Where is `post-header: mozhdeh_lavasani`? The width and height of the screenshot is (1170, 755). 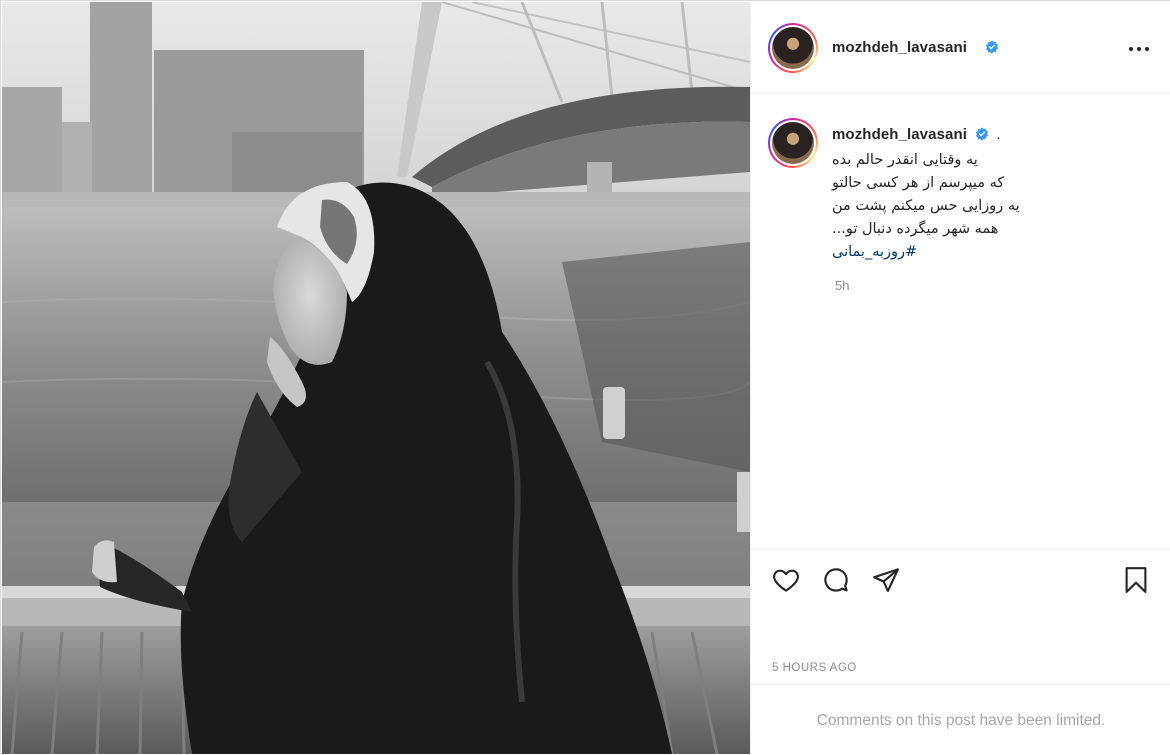 post-header: mozhdeh_lavasani is located at coordinates (960, 47).